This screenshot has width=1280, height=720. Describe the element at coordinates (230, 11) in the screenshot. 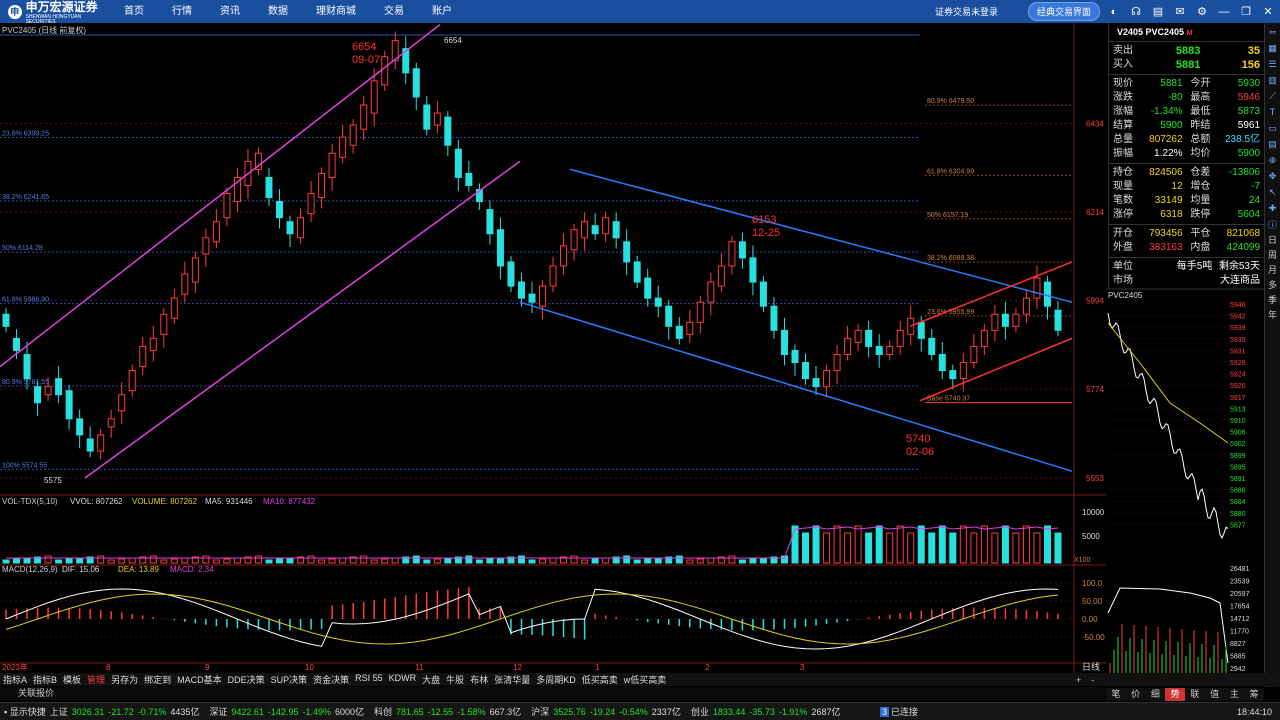

I see `nav-item: 资讯` at that location.